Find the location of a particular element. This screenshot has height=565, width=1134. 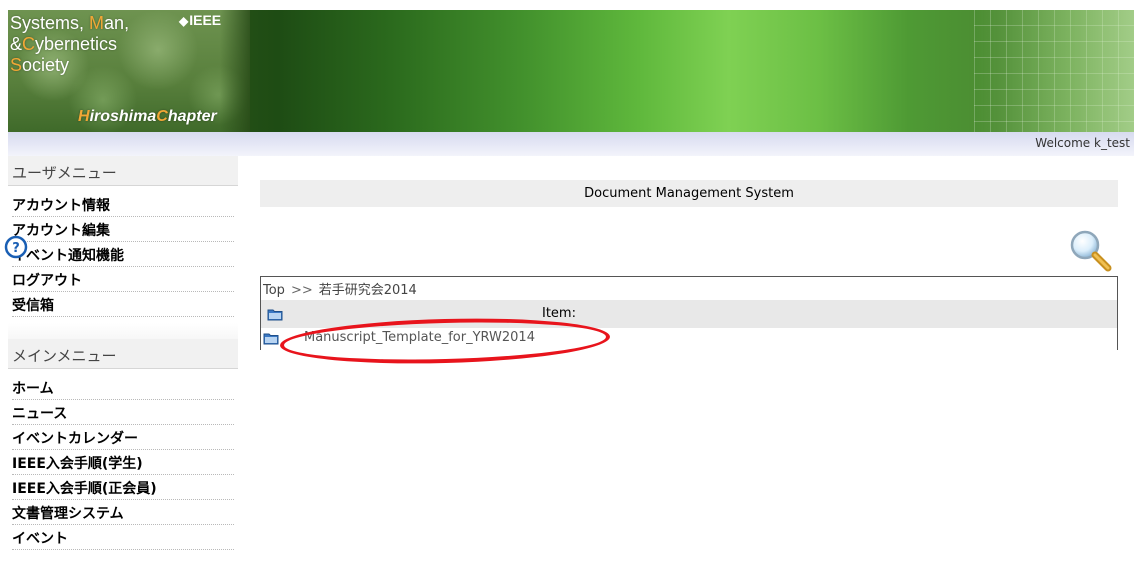

page-title: Document Management System is located at coordinates (689, 193).